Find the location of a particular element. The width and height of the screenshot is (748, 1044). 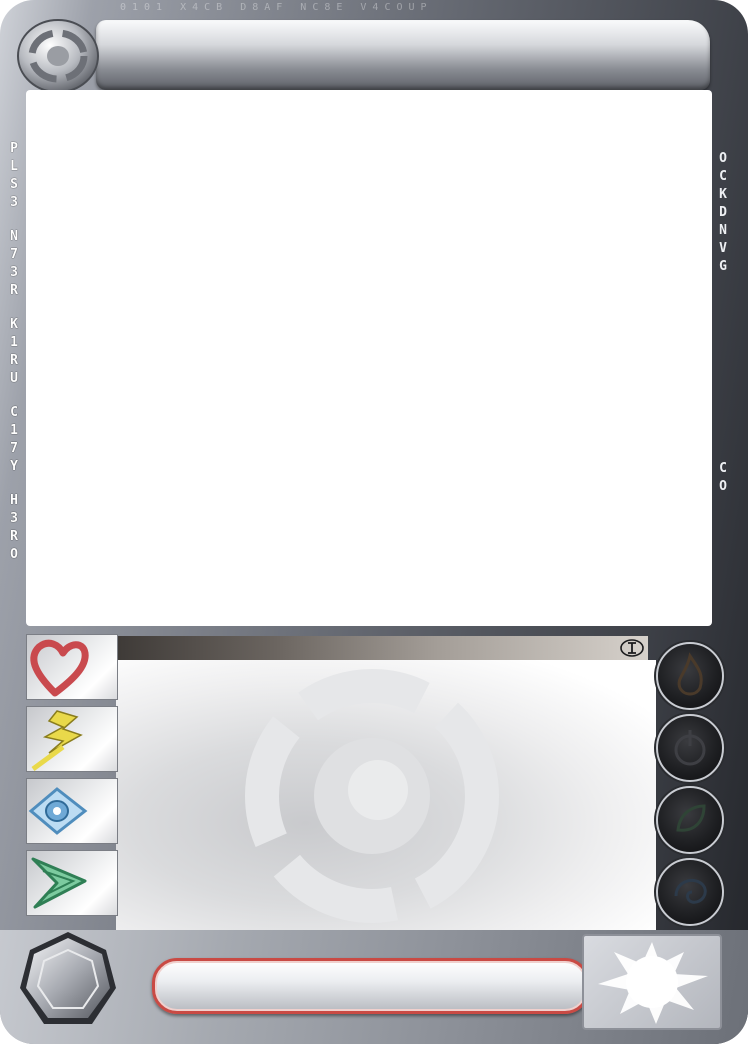

right-side-code-lower: C O is located at coordinates (723, 478).